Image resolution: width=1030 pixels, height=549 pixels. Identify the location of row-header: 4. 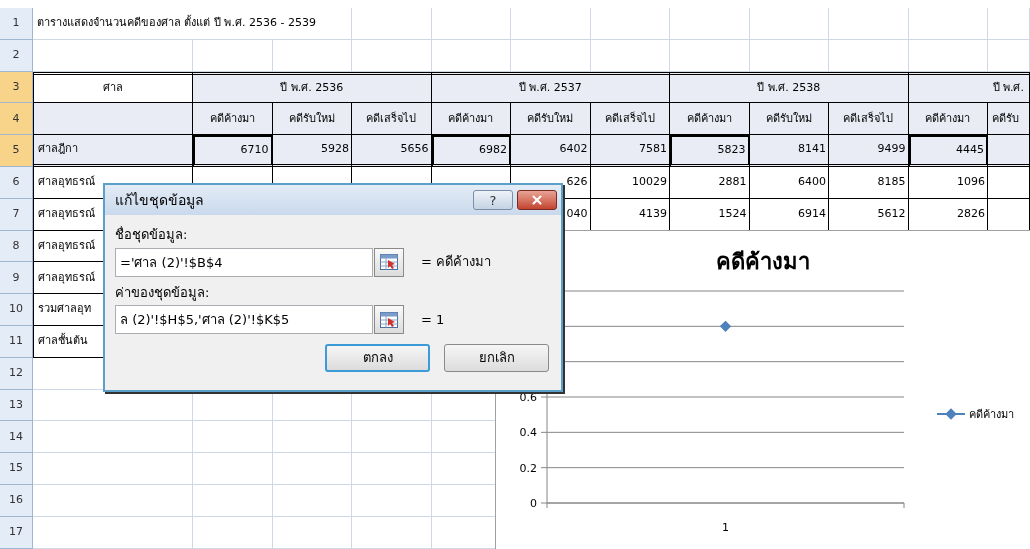
(16, 119).